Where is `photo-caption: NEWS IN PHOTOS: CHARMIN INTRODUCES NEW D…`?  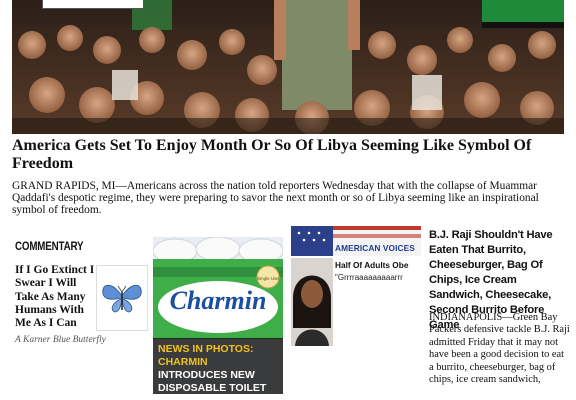 photo-caption: NEWS IN PHOTOS: CHARMIN INTRODUCES NEW D… is located at coordinates (218, 366).